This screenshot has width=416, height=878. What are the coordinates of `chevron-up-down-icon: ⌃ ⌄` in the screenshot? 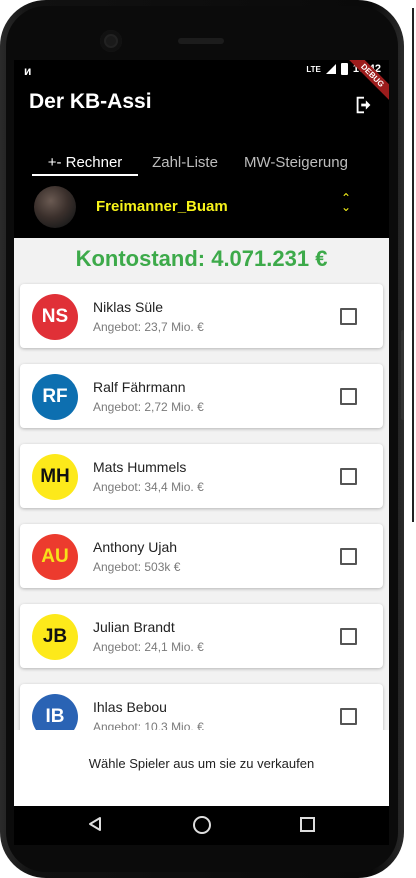 It's located at (346, 202).